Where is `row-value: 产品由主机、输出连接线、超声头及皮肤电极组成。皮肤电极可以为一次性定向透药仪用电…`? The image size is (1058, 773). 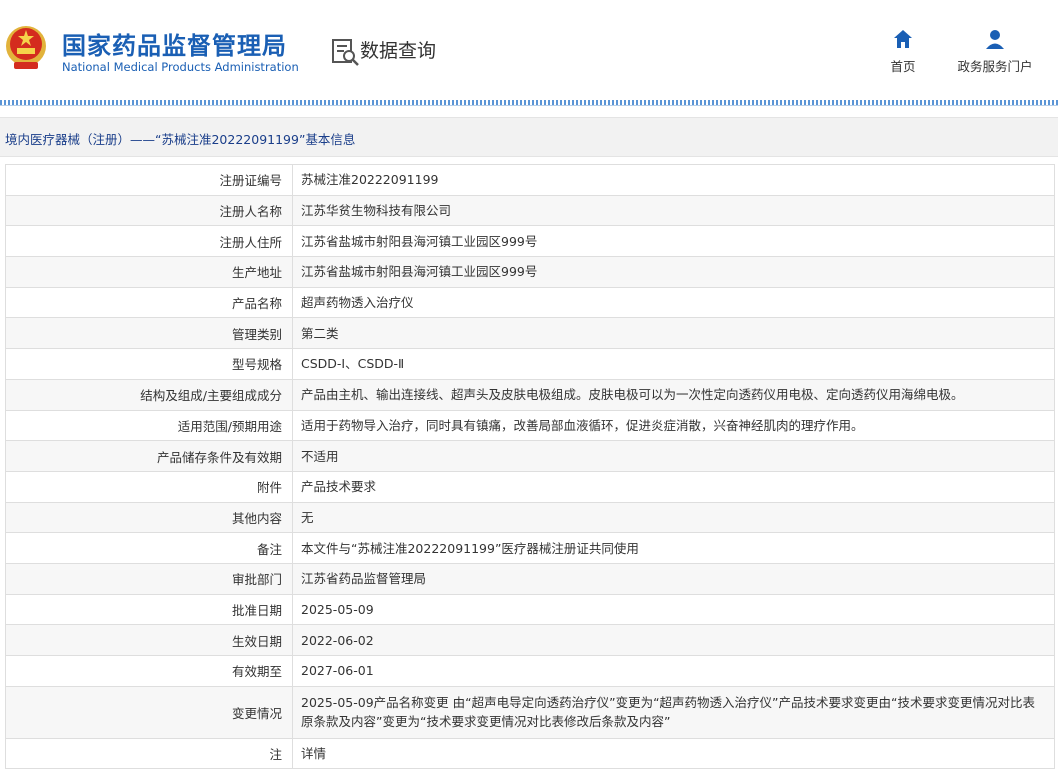
row-value: 产品由主机、输出连接线、超声头及皮肤电极组成。皮肤电极可以为一次性定向透药仪用电… is located at coordinates (673, 394).